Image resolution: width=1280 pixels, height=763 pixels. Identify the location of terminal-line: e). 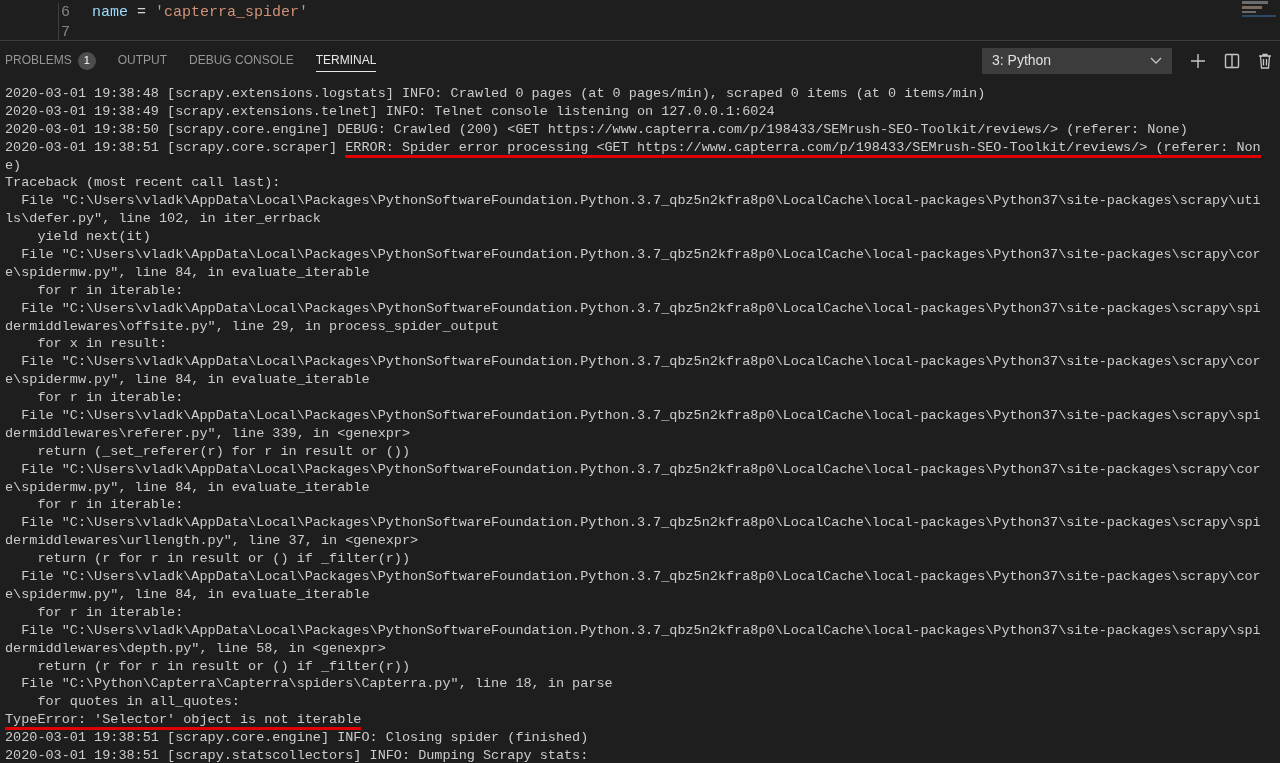
(13, 165).